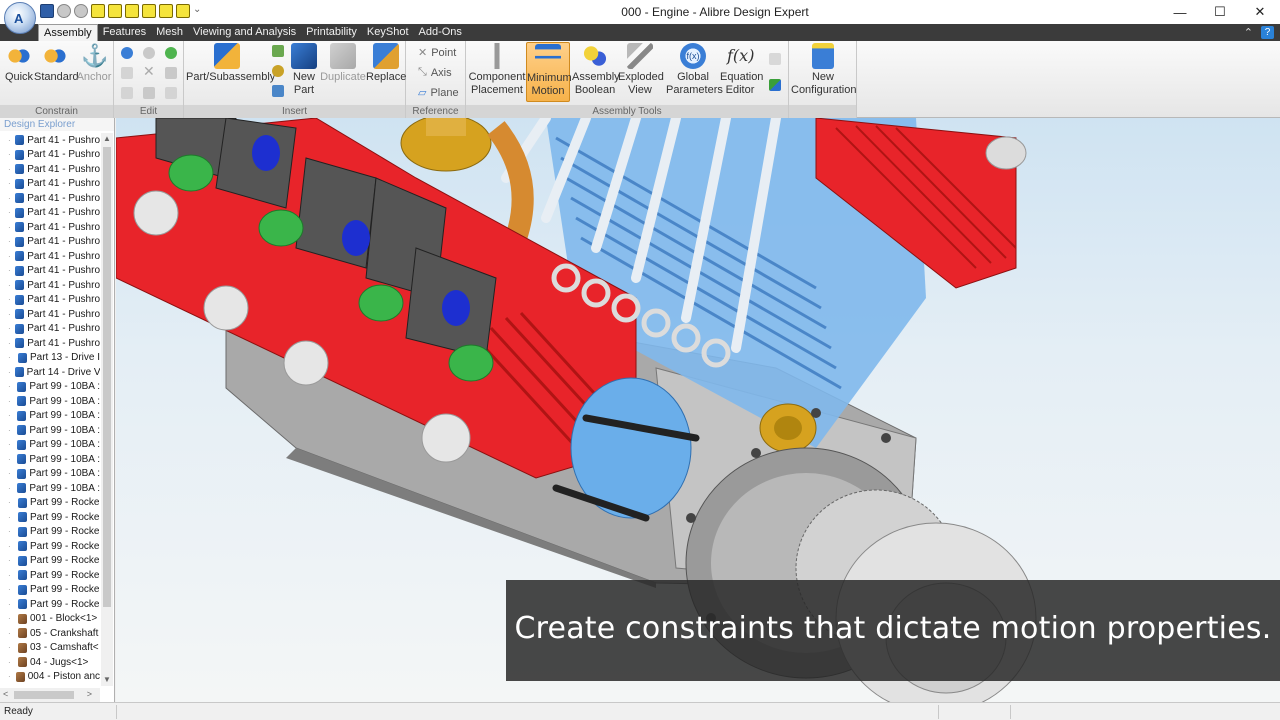 This screenshot has height=720, width=1280. Describe the element at coordinates (68, 32) in the screenshot. I see `tab-assembly: Assembly` at that location.